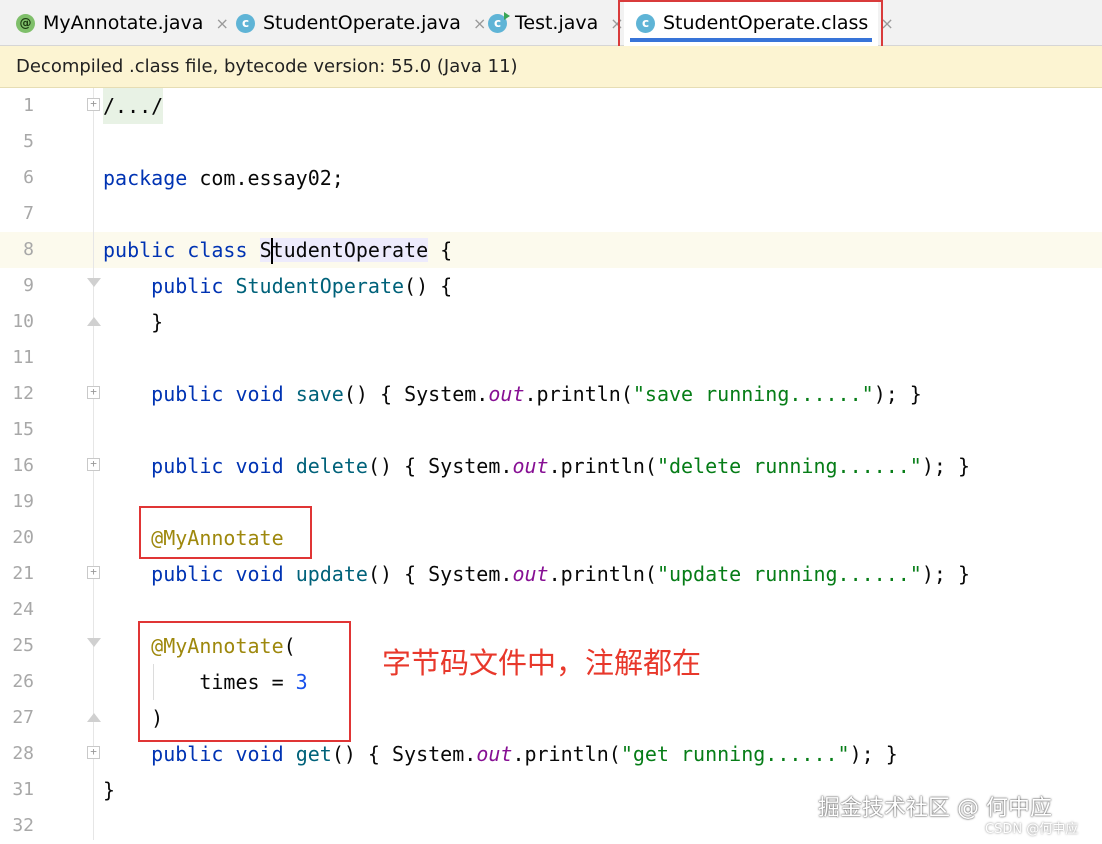 This screenshot has width=1102, height=844. Describe the element at coordinates (557, 23) in the screenshot. I see `tab-label: Test.java` at that location.